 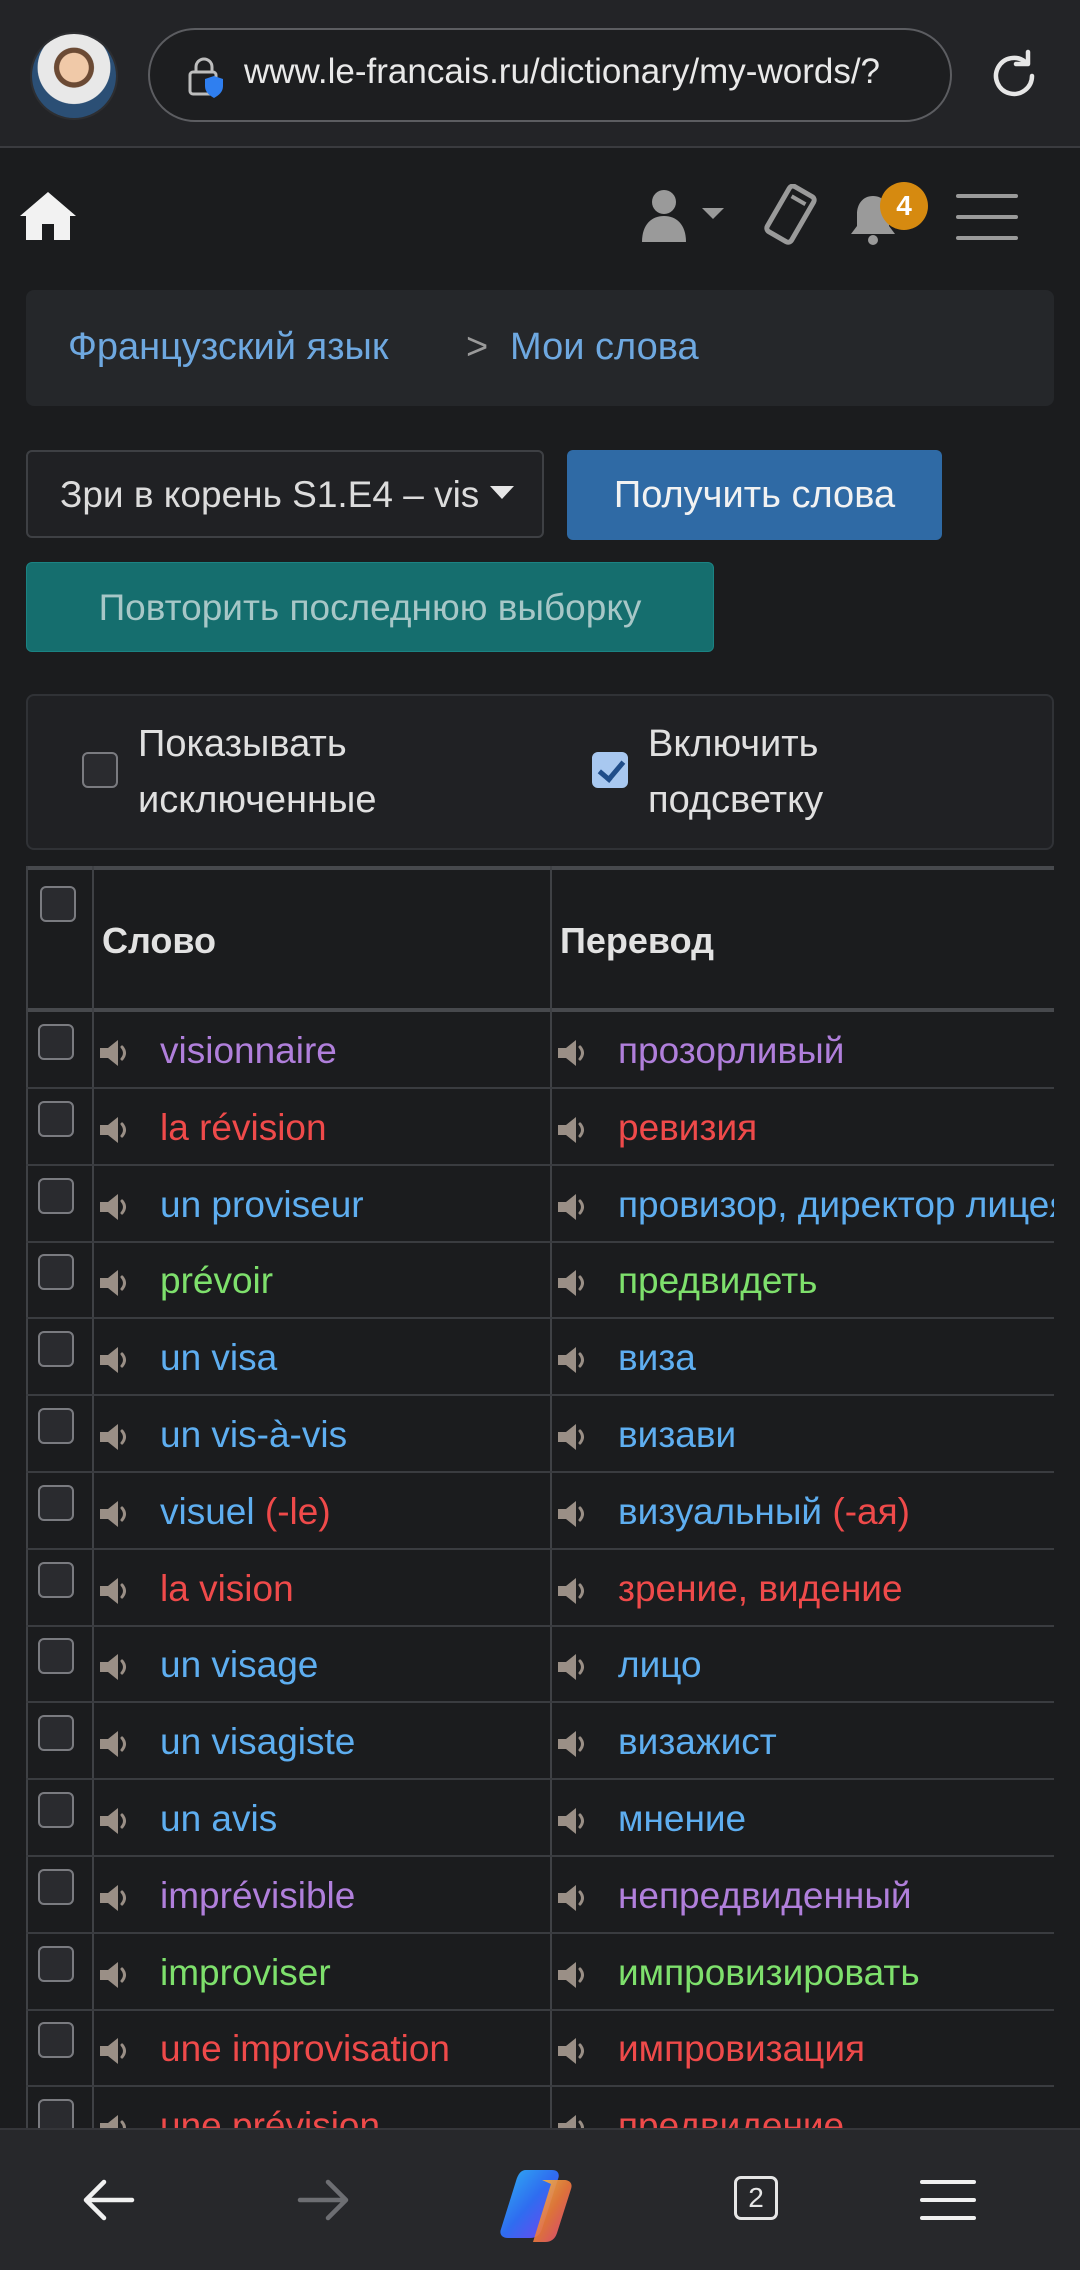 What do you see at coordinates (370, 607) in the screenshot?
I see `repeat-last-selection-button: Повторить последнюю выборку` at bounding box center [370, 607].